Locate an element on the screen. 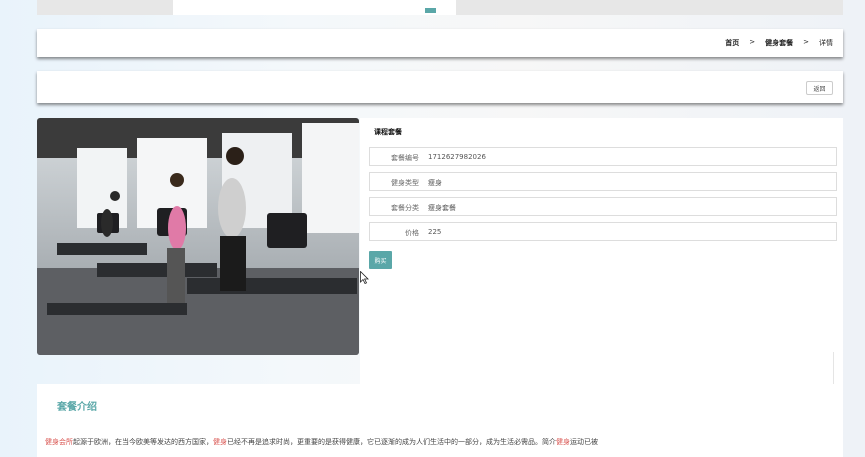 The width and height of the screenshot is (865, 457). breadcrumb-home: 首页 is located at coordinates (732, 43).